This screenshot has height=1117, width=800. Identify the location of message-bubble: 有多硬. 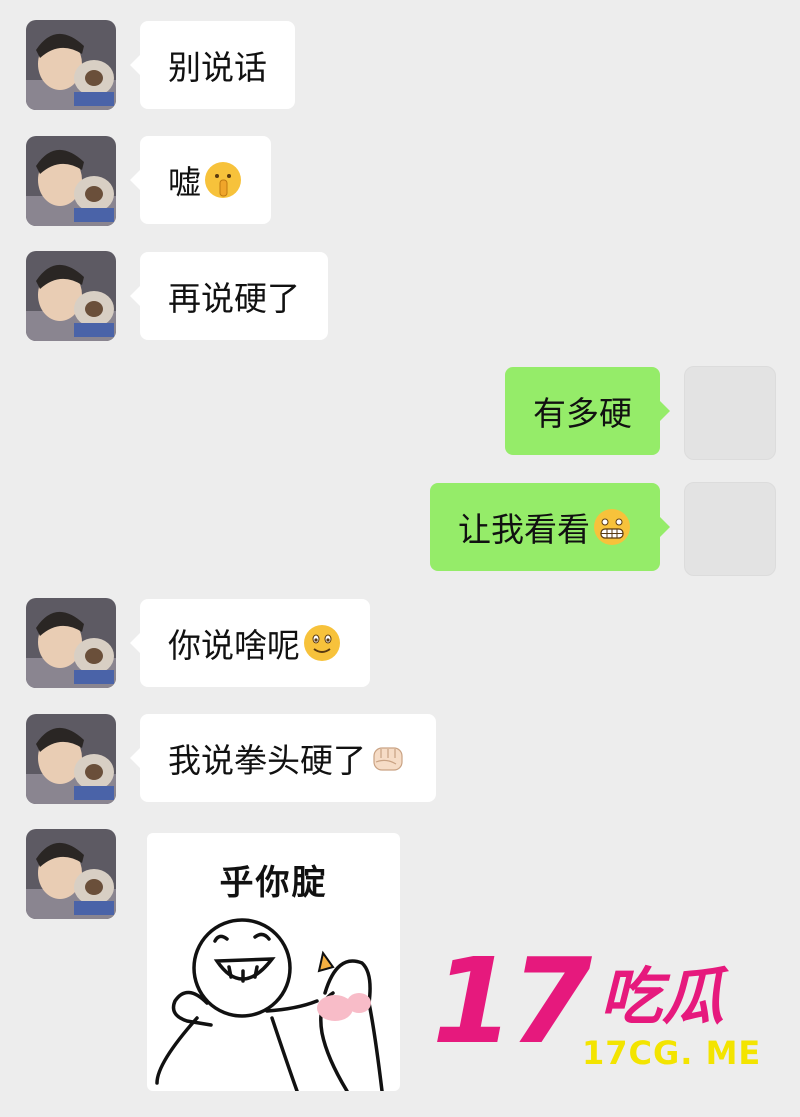
(587, 411).